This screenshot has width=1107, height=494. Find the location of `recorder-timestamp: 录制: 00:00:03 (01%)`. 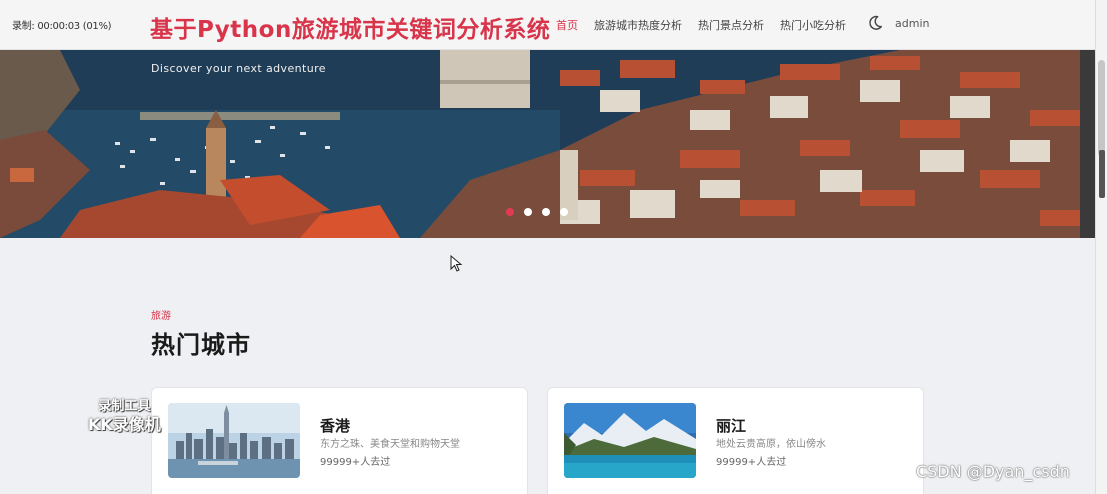

recorder-timestamp: 录制: 00:00:03 (01%) is located at coordinates (62, 26).